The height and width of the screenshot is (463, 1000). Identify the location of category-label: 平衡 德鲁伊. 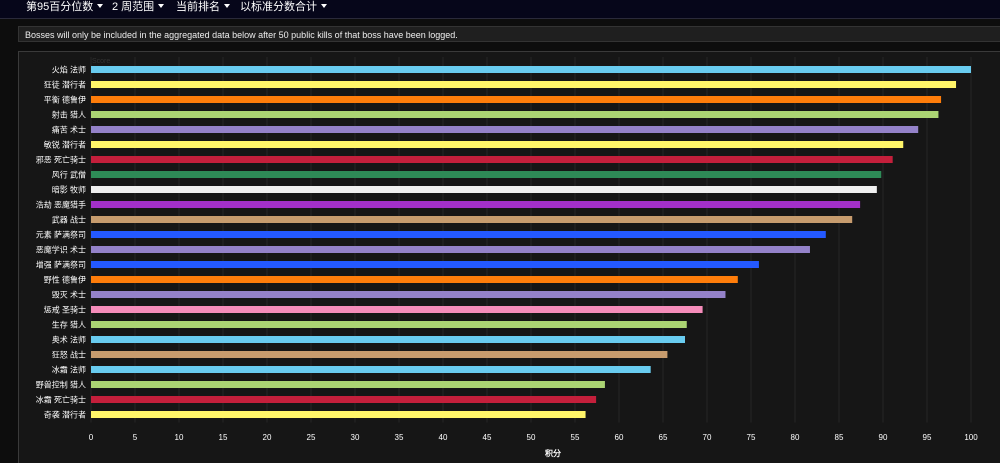
(65, 100).